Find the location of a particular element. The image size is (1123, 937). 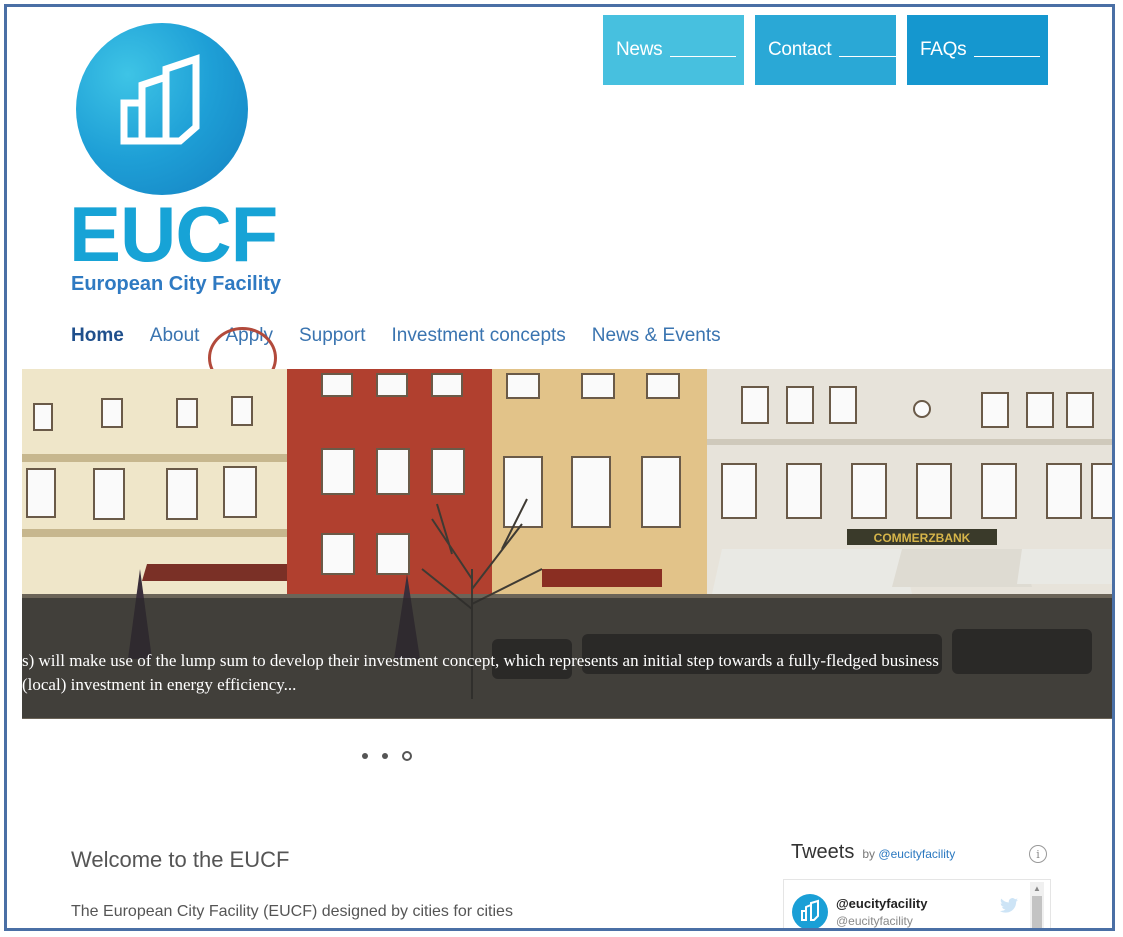

logo-circle-icon is located at coordinates (162, 109).